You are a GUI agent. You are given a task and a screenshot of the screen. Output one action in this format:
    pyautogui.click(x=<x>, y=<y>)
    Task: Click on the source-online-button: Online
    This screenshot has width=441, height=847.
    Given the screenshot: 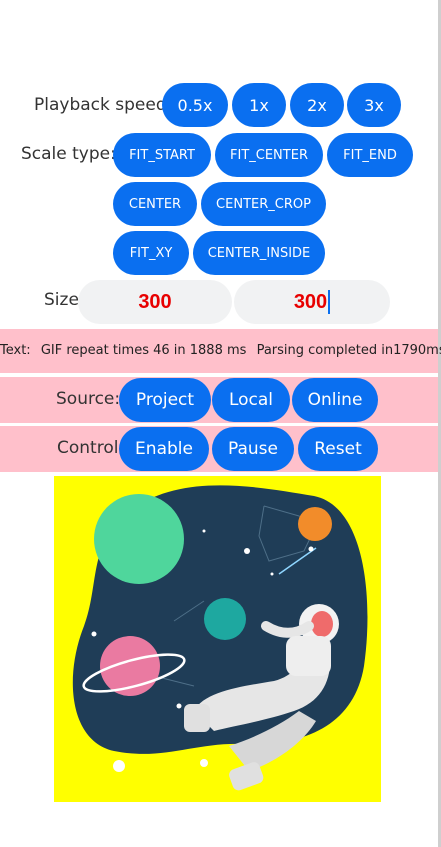 What is the action you would take?
    pyautogui.click(x=335, y=400)
    